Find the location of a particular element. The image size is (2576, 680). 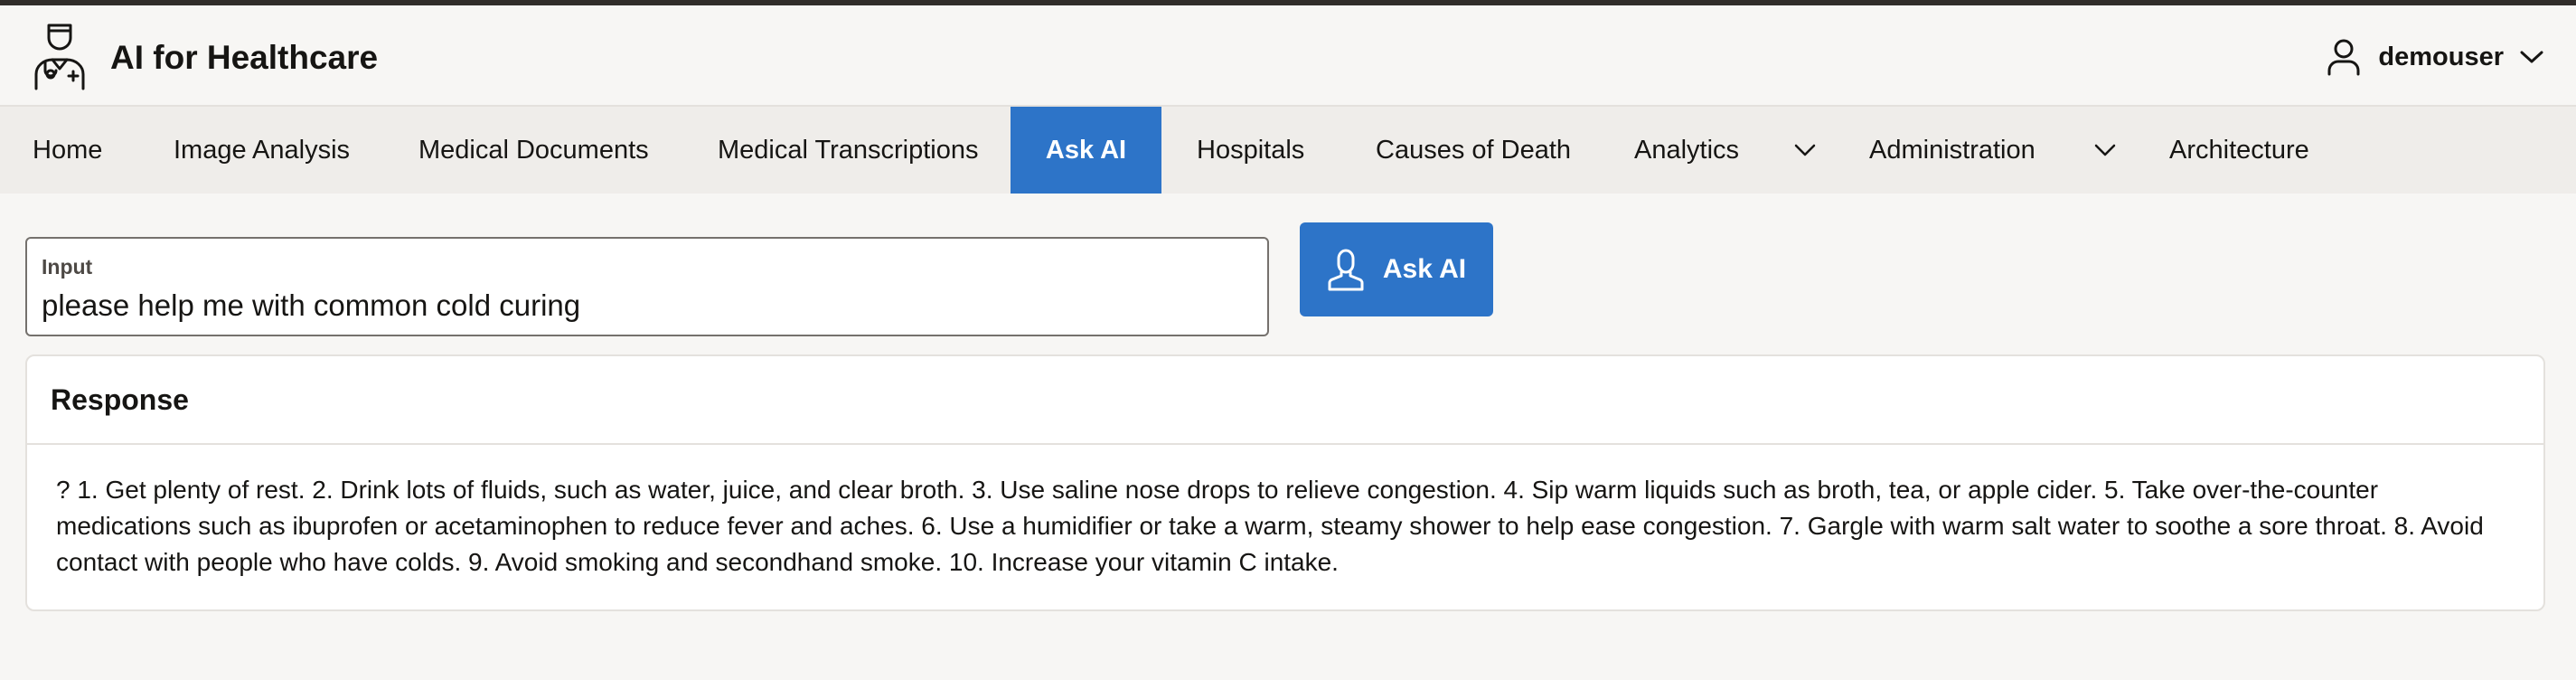

nav-item-analytics: Analytics is located at coordinates (1687, 150).